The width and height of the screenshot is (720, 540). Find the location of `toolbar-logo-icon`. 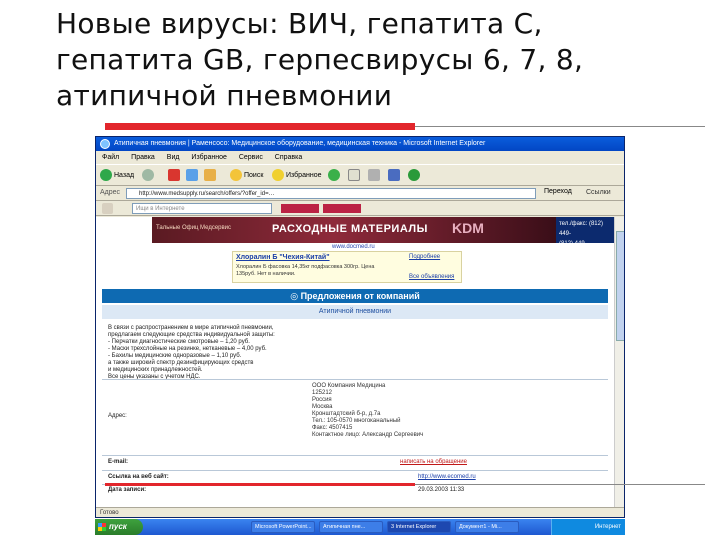

toolbar-logo-icon is located at coordinates (107, 208).